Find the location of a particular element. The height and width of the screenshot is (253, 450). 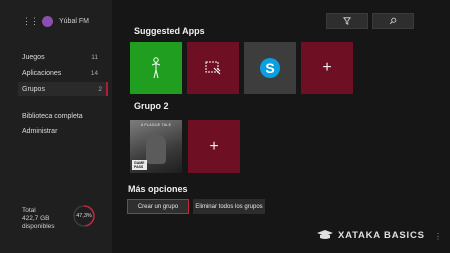

storage-total-label: Total is located at coordinates (29, 210).